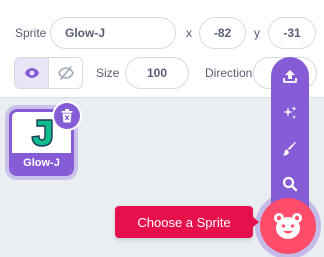  What do you see at coordinates (255, 222) in the screenshot?
I see `tooltip-arrow` at bounding box center [255, 222].